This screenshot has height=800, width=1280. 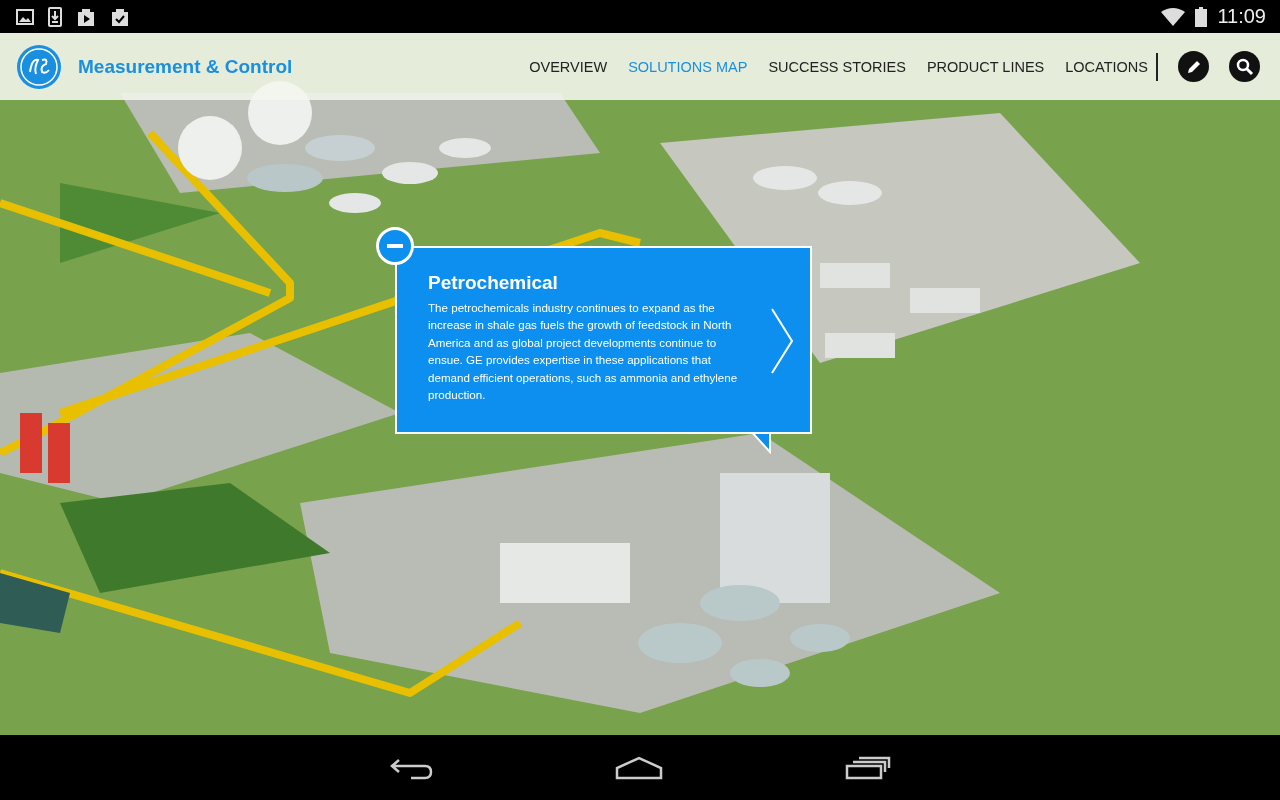 I want to click on nav-tab: OVERVIEW, so click(x=568, y=66).